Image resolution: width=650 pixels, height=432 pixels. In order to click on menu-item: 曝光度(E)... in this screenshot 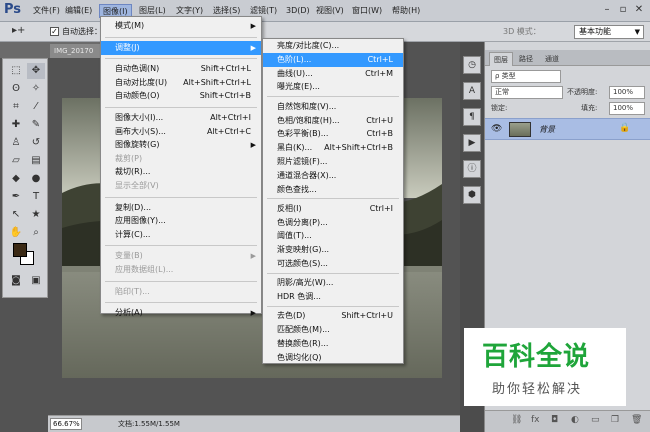, I will do `click(333, 87)`.